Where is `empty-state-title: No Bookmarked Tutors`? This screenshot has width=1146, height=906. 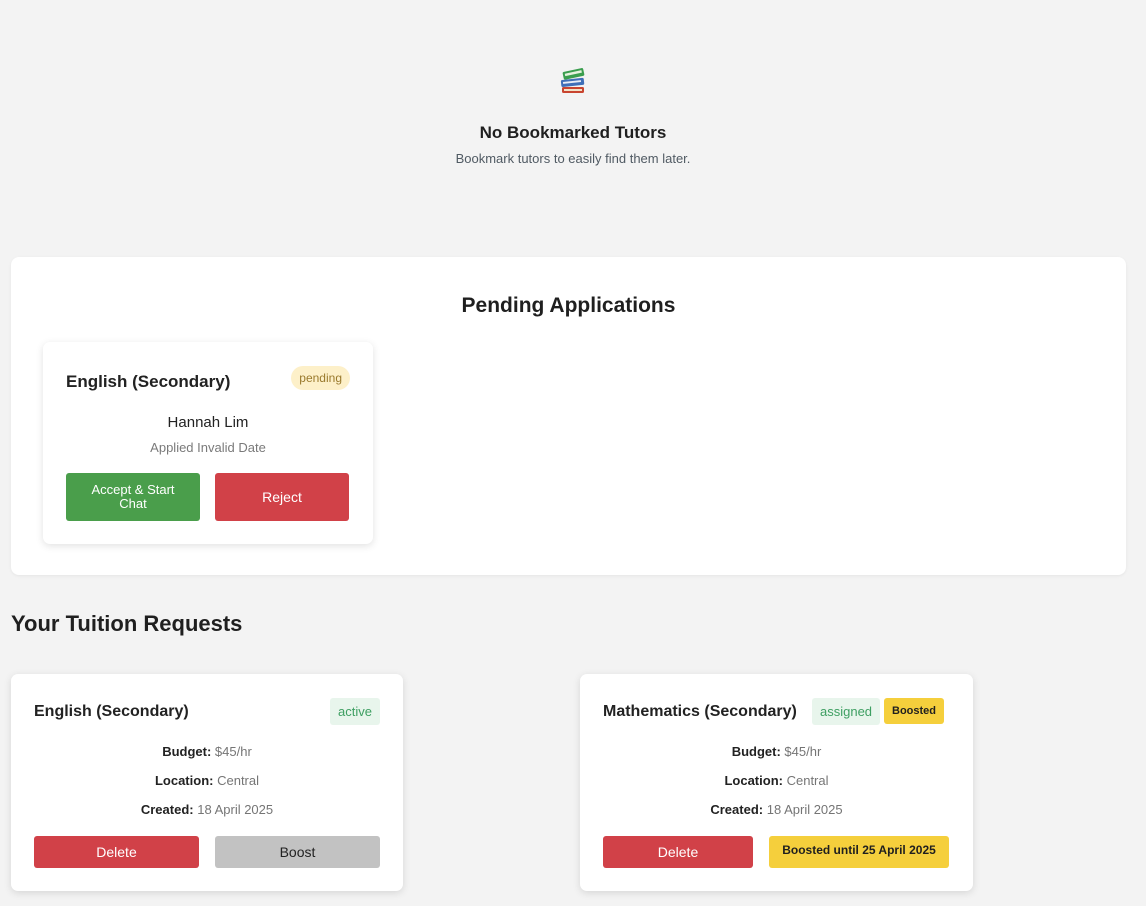 empty-state-title: No Bookmarked Tutors is located at coordinates (573, 132).